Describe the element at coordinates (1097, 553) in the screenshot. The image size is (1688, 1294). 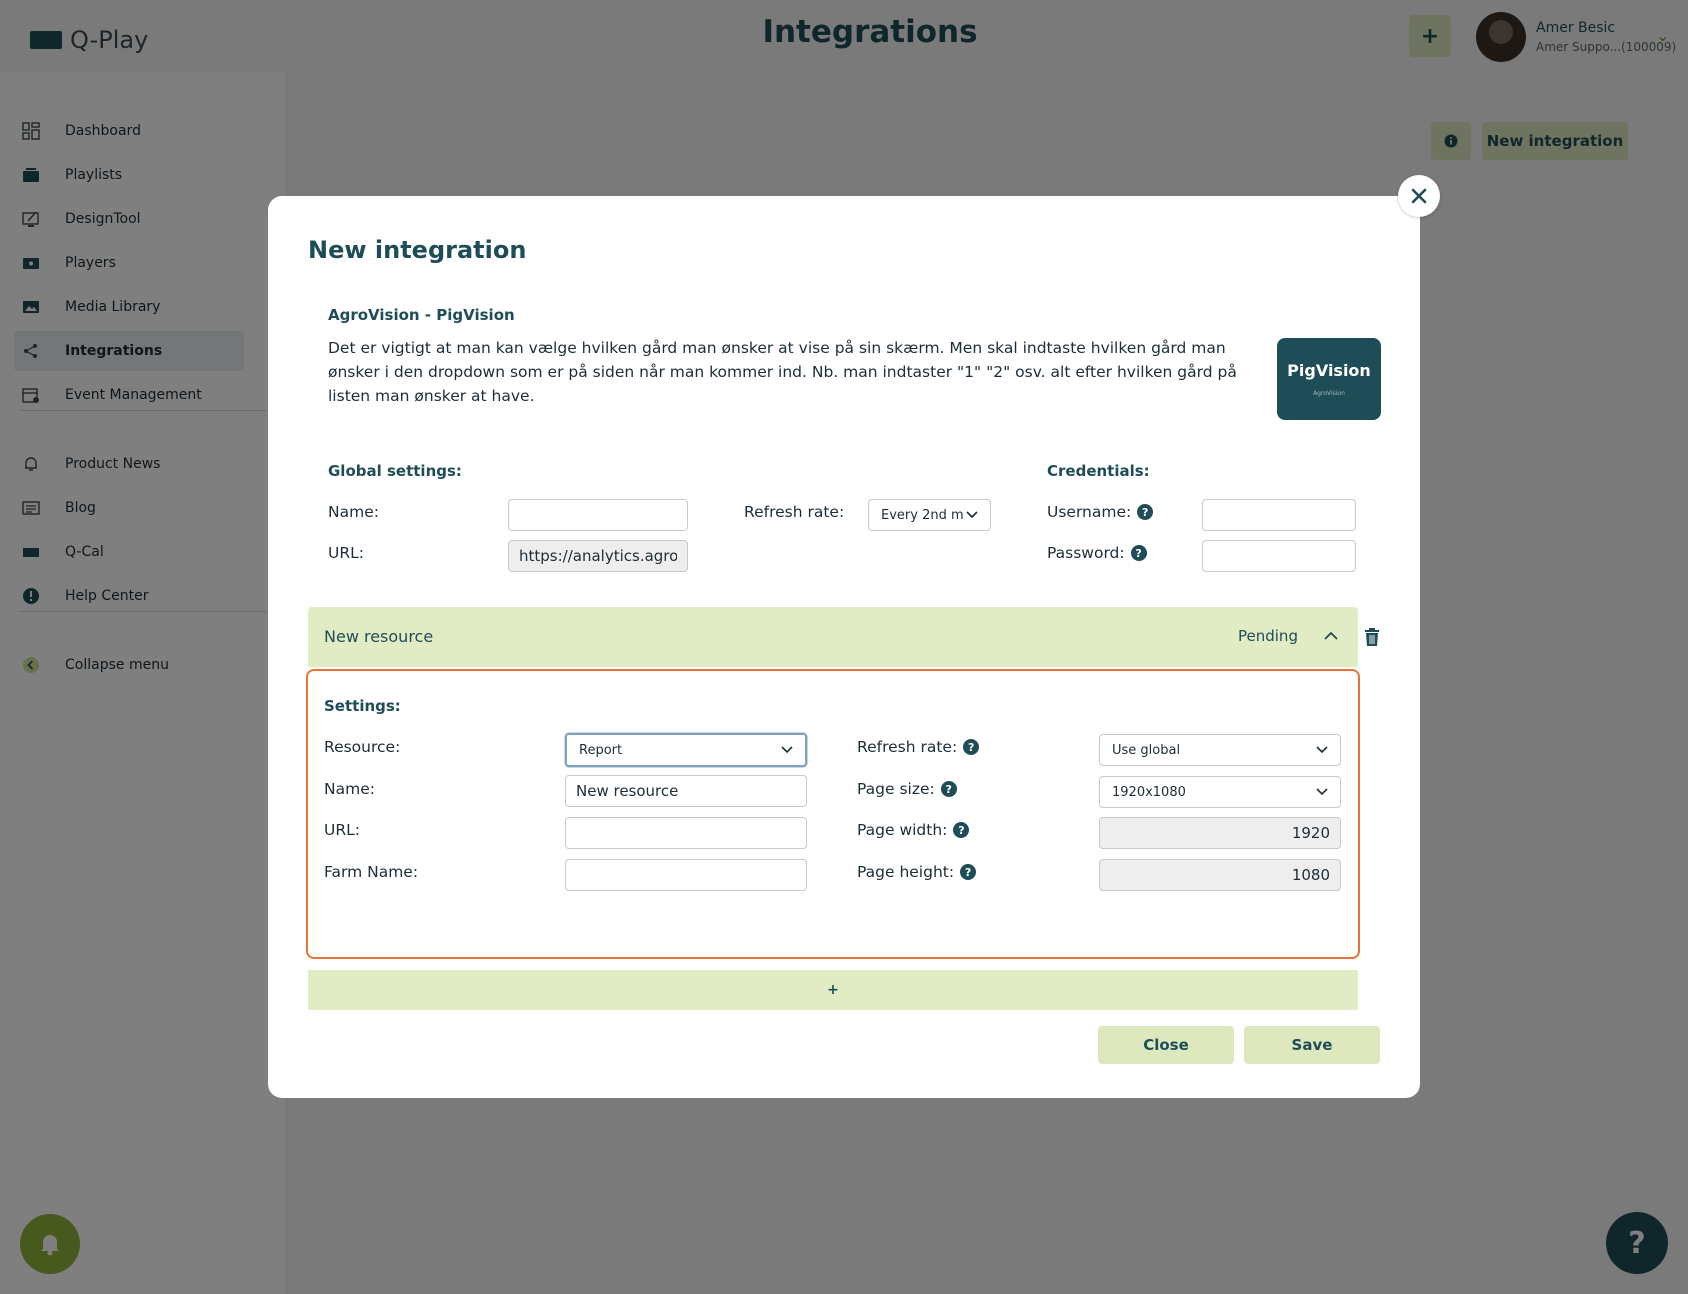
I see `password-label: Password:?` at that location.